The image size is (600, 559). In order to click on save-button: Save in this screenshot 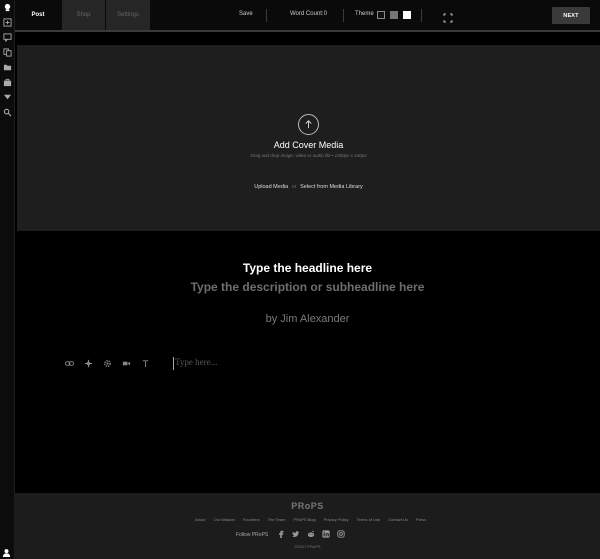, I will do `click(246, 14)`.